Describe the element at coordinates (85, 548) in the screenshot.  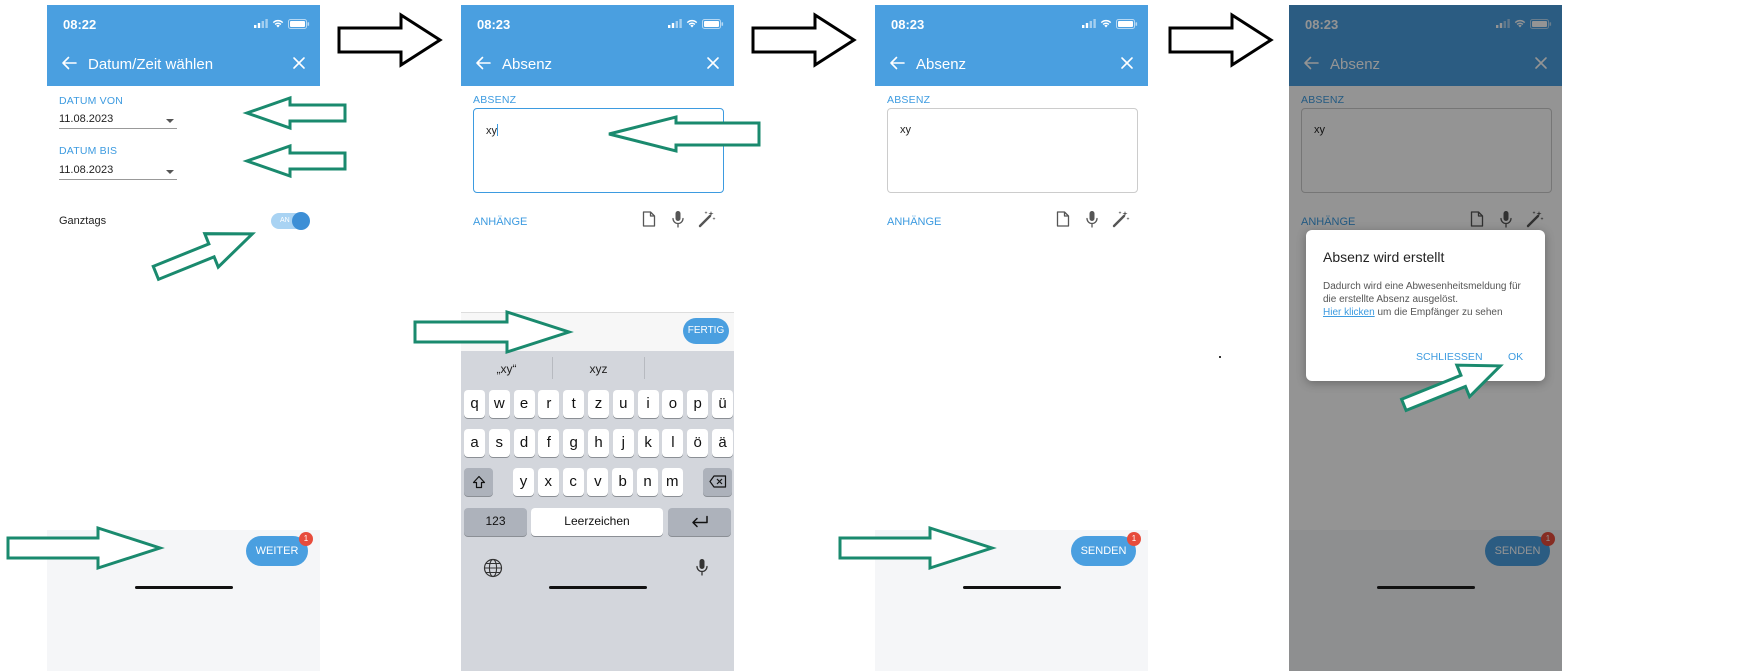
I see `annotation-arrow-next` at that location.